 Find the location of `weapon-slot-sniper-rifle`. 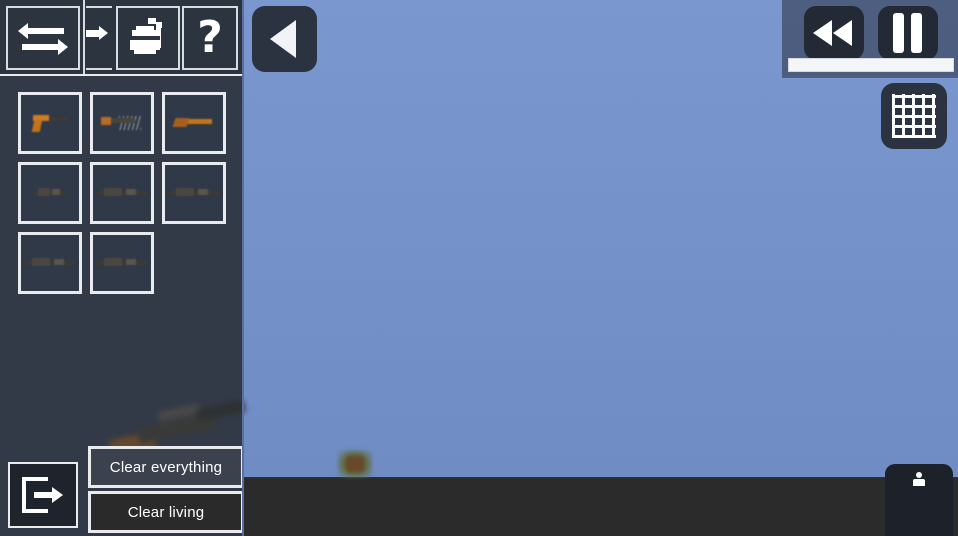

weapon-slot-sniper-rifle is located at coordinates (122, 263).